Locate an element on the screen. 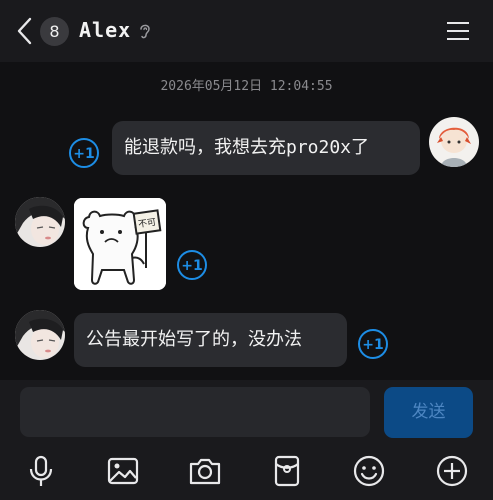 The height and width of the screenshot is (500, 493). image-icon is located at coordinates (123, 471).